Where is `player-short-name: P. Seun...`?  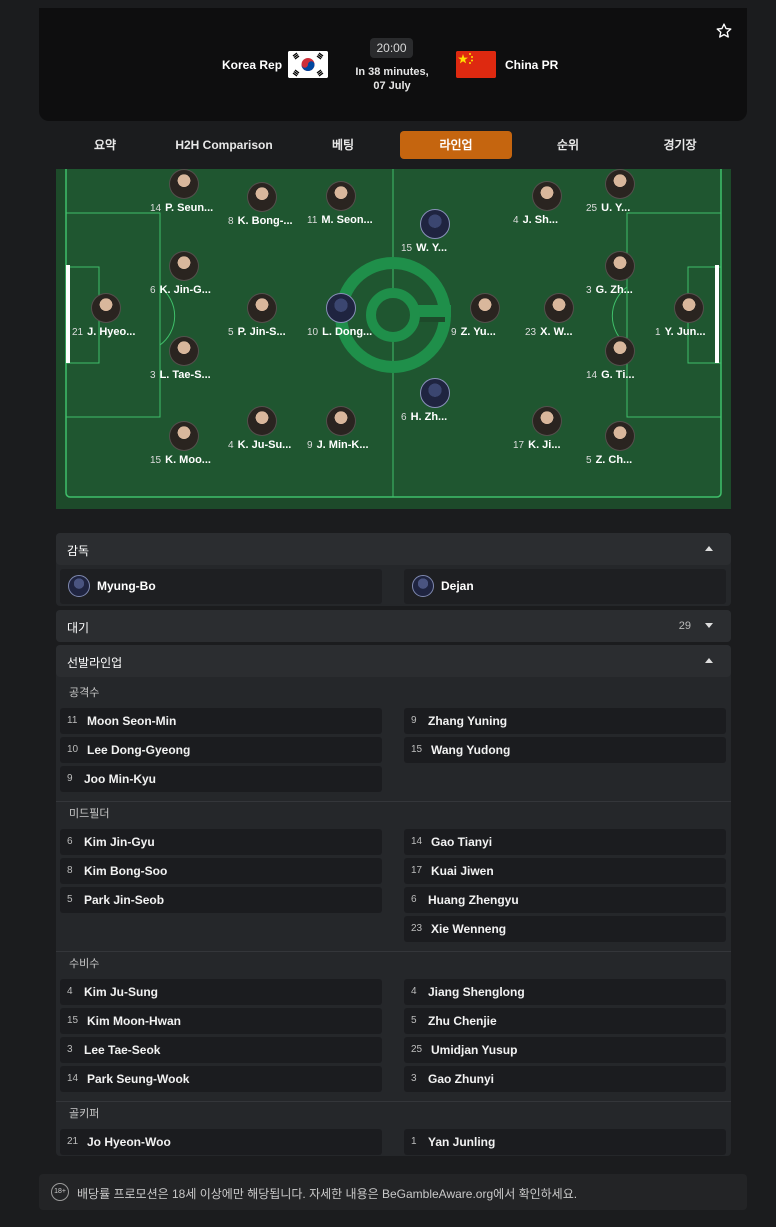
player-short-name: P. Seun... is located at coordinates (189, 208).